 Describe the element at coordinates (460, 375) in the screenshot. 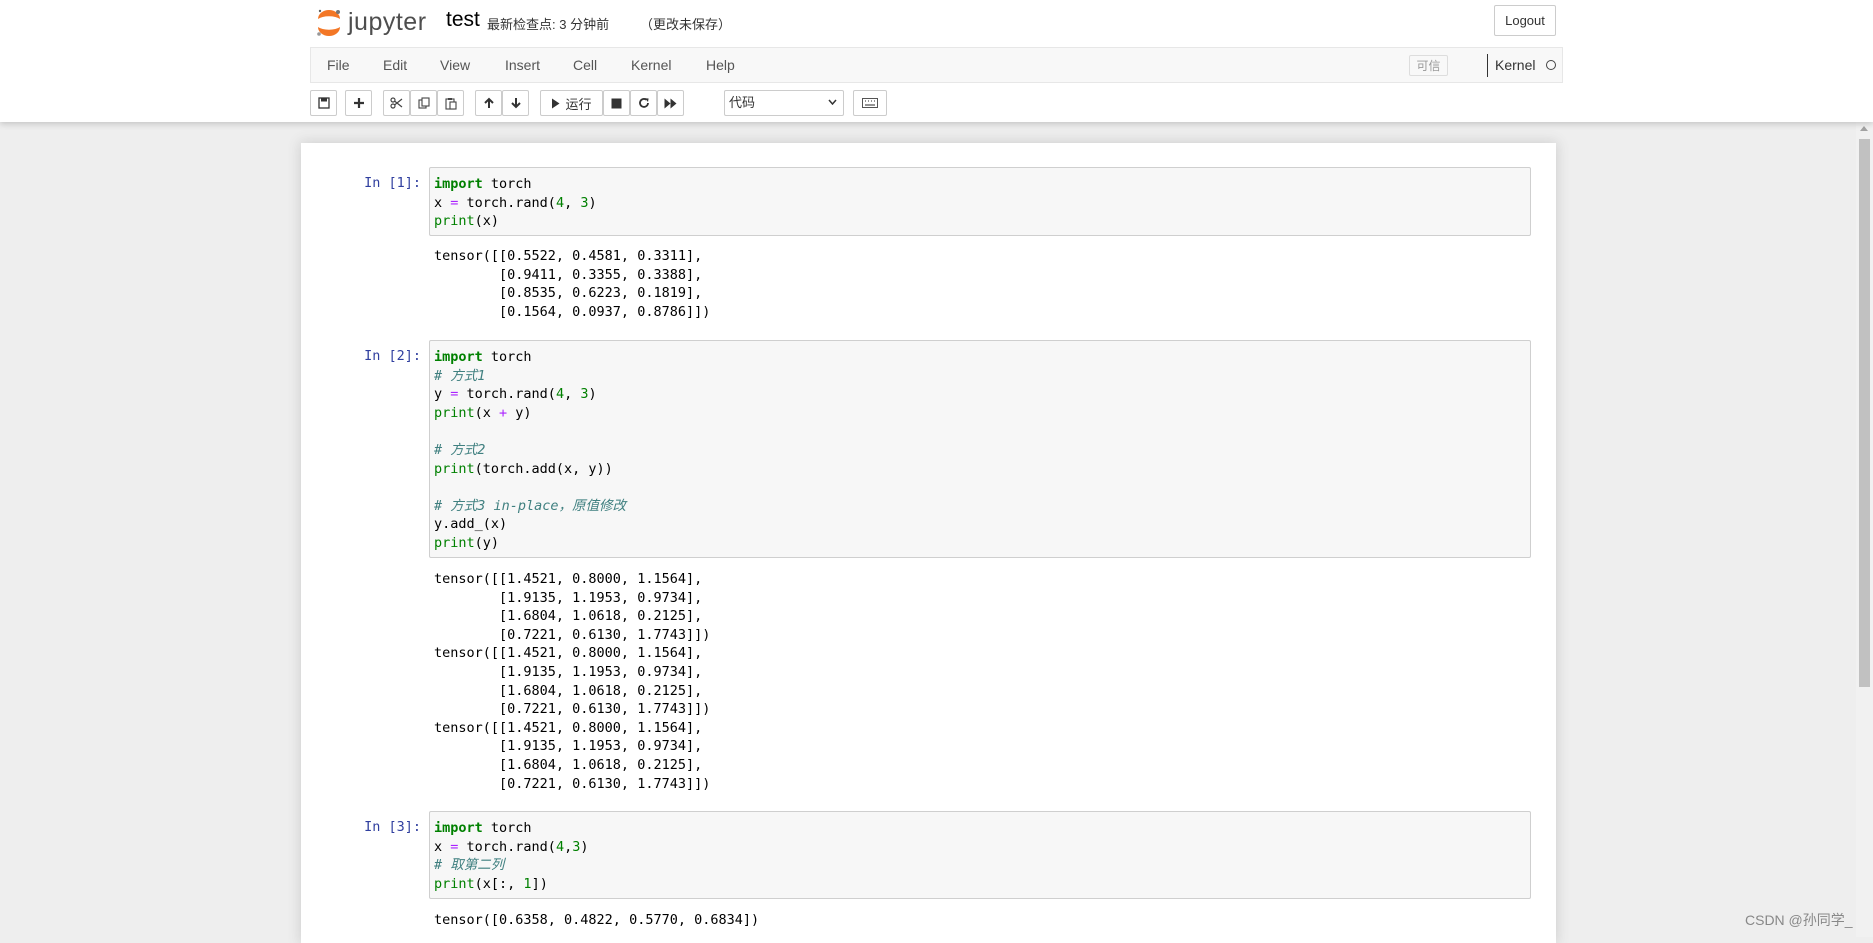

I see `code-comment: # 方式1` at that location.